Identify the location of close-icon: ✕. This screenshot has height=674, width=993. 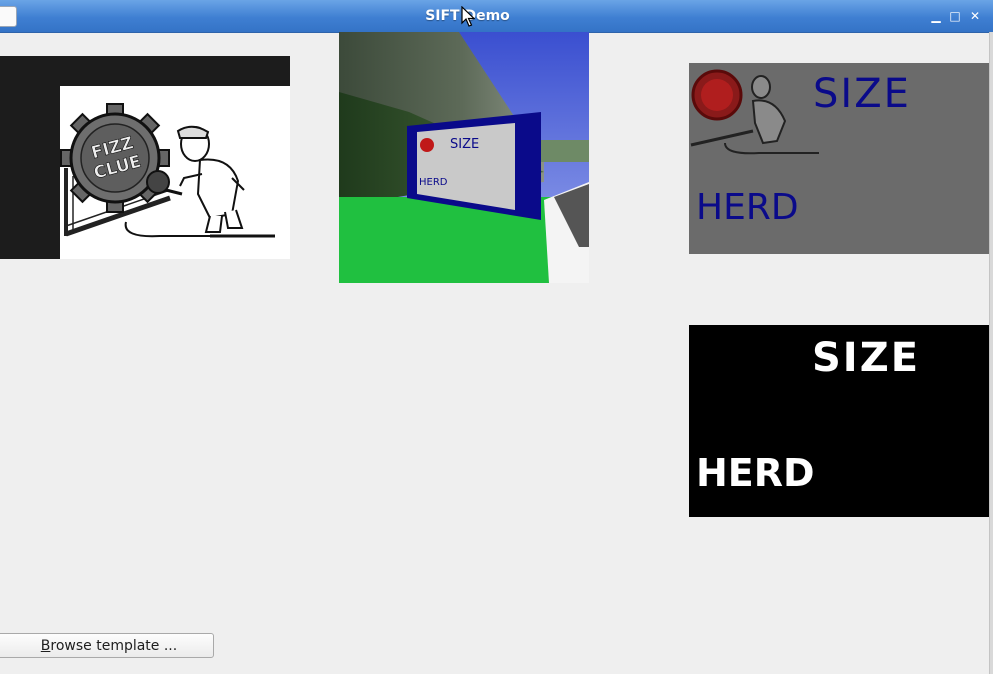
(975, 16).